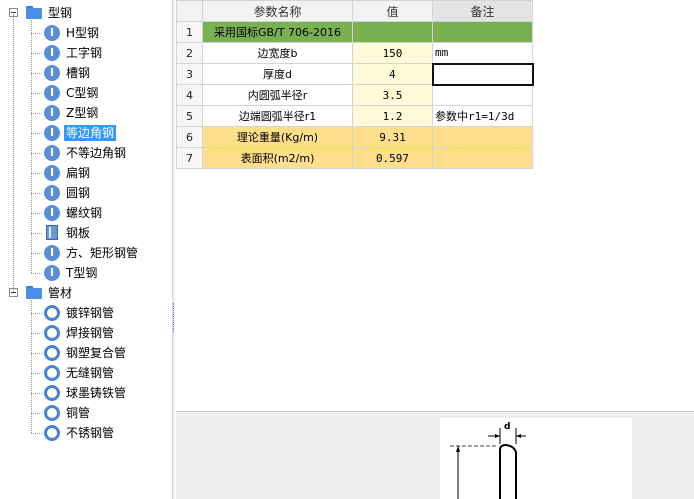 Image resolution: width=694 pixels, height=499 pixels. Describe the element at coordinates (90, 313) in the screenshot. I see `tree-item-label: 镀锌钢管` at that location.